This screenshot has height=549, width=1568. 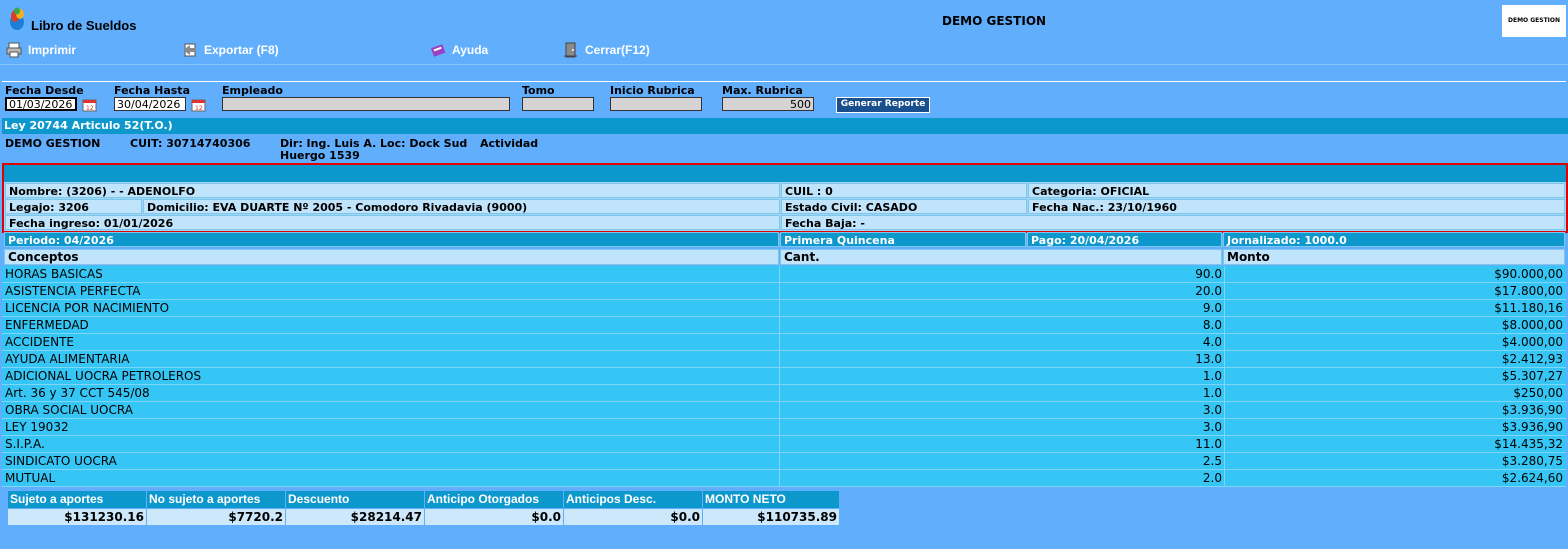 I want to click on tomo-label: Tomo, so click(x=538, y=90).